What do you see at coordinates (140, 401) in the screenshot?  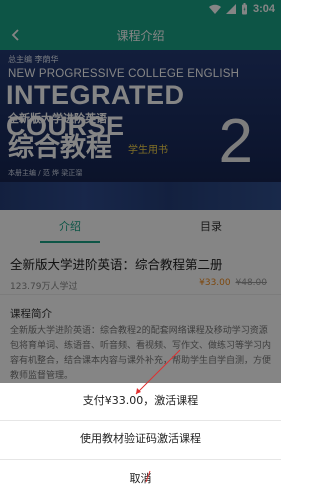 I see `pay-activate-button: 支付¥33.00，激活课程` at bounding box center [140, 401].